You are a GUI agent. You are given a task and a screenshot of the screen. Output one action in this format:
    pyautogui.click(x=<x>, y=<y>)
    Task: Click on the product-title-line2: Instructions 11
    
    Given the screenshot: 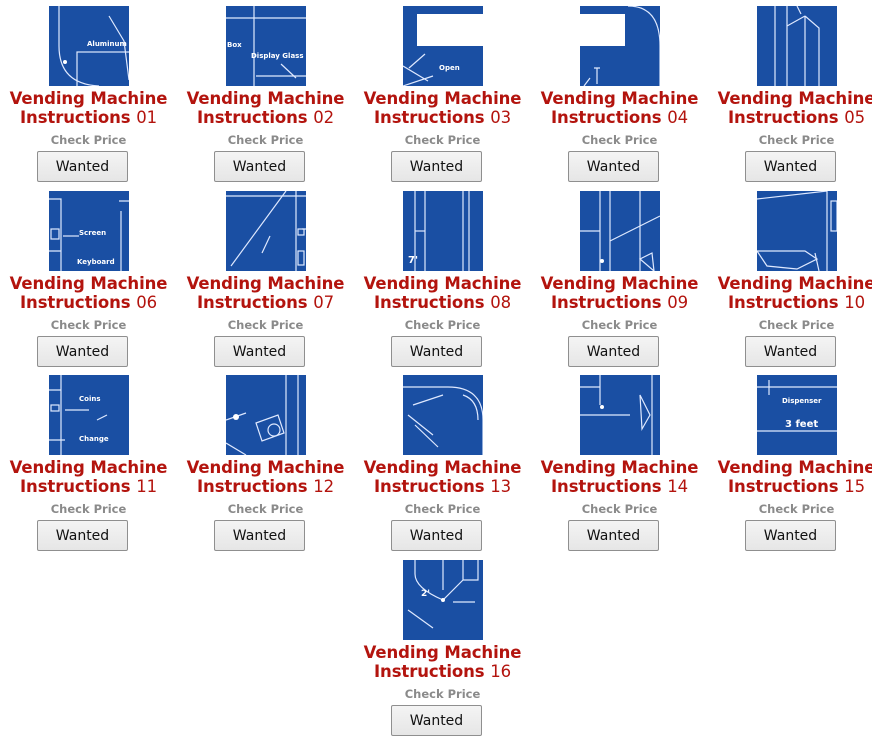 What is the action you would take?
    pyautogui.click(x=88, y=486)
    